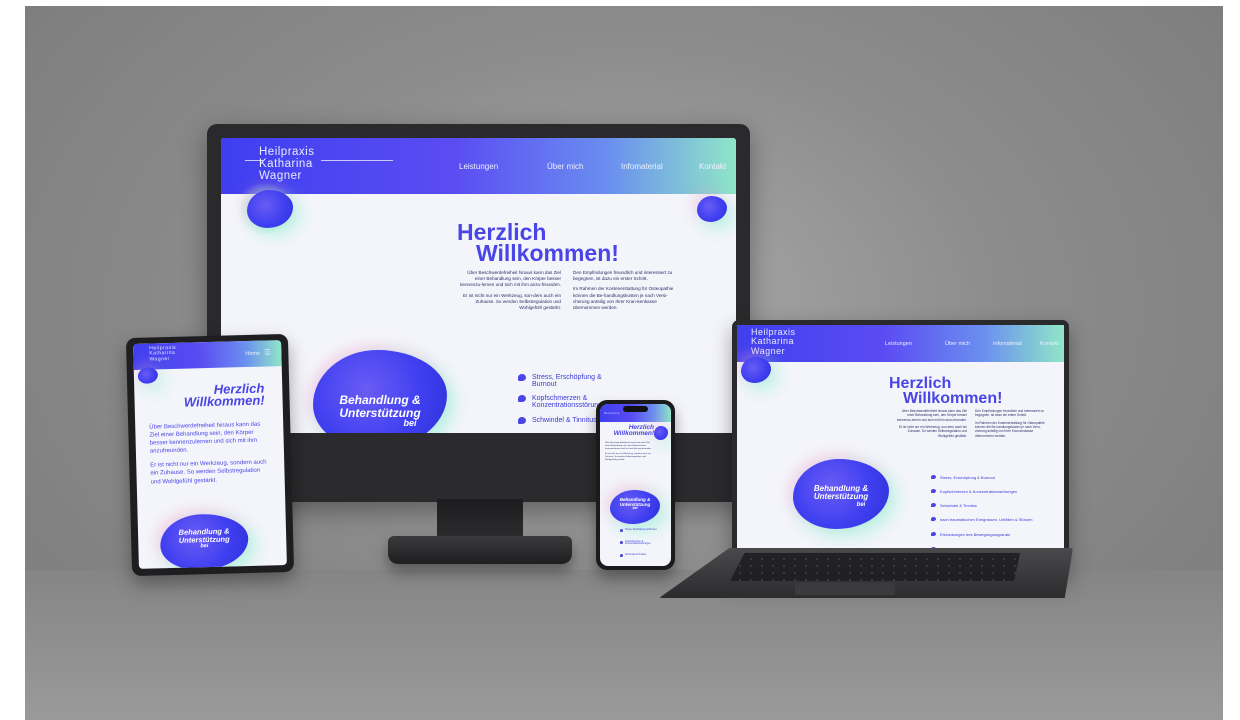 The width and height of the screenshot is (1240, 720). Describe the element at coordinates (845, 589) in the screenshot. I see `laptop-trackpad` at that location.